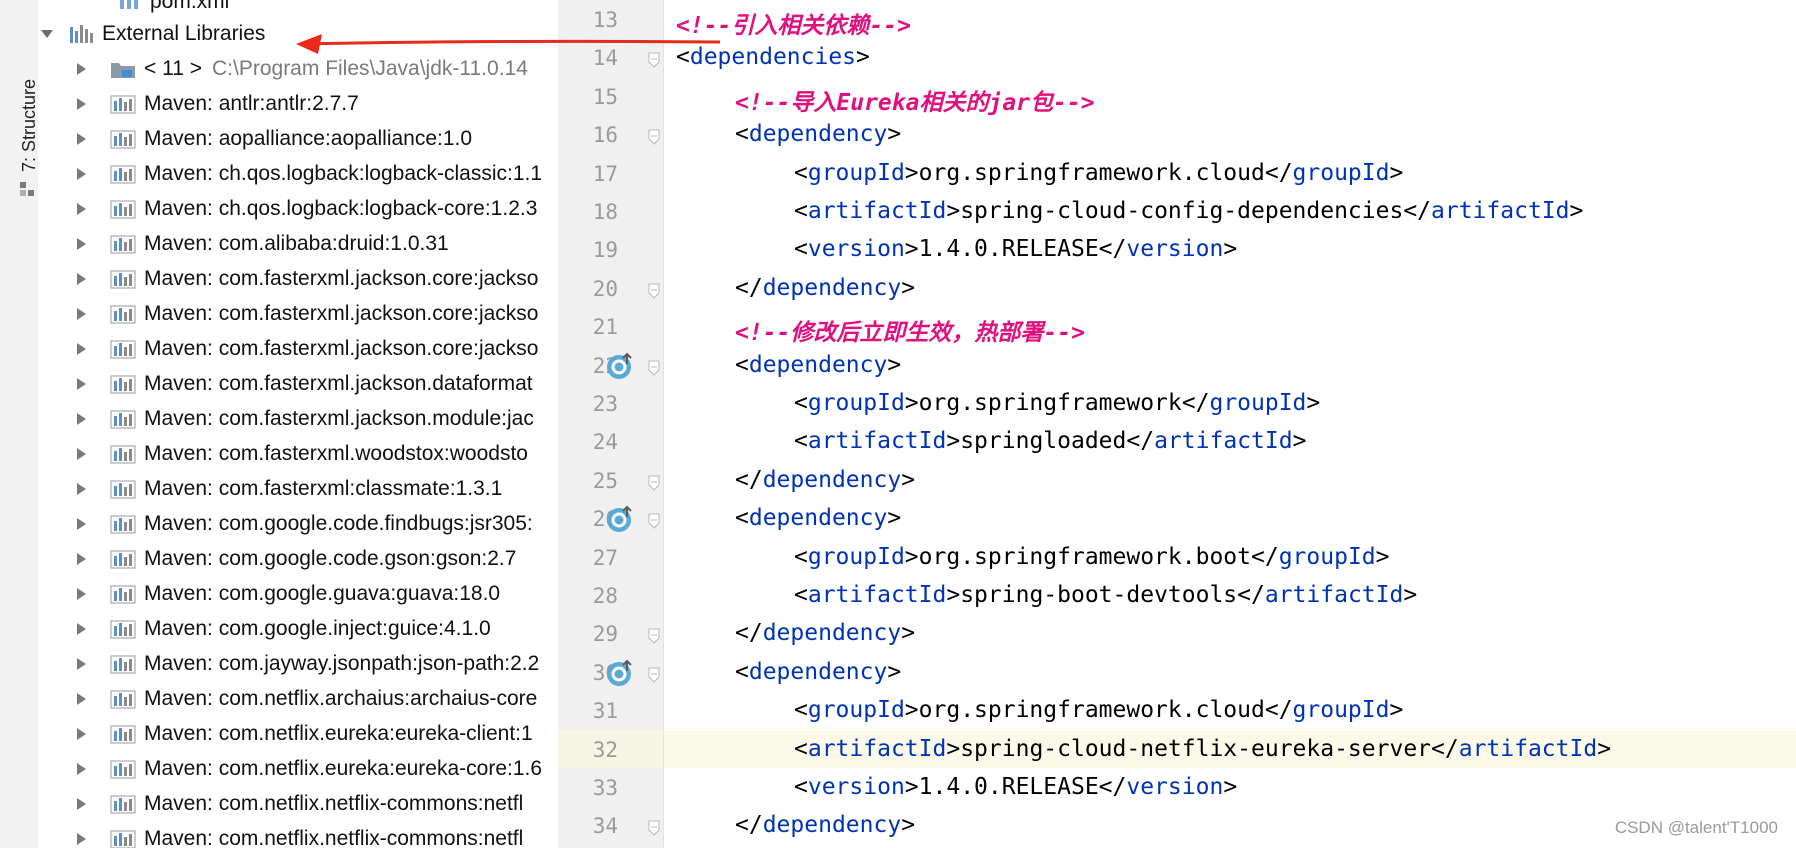 This screenshot has height=848, width=1796. Describe the element at coordinates (1091, 172) in the screenshot. I see `xml-text-value: org.springframework.cloud` at that location.